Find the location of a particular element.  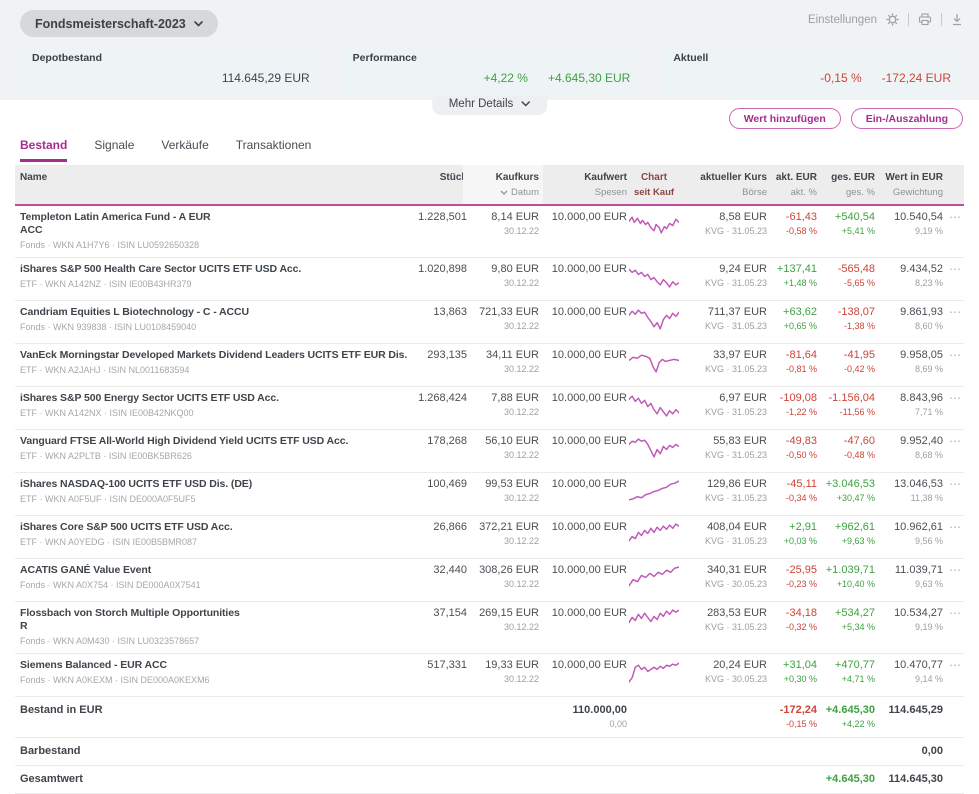

col-name: Name is located at coordinates (209, 178).